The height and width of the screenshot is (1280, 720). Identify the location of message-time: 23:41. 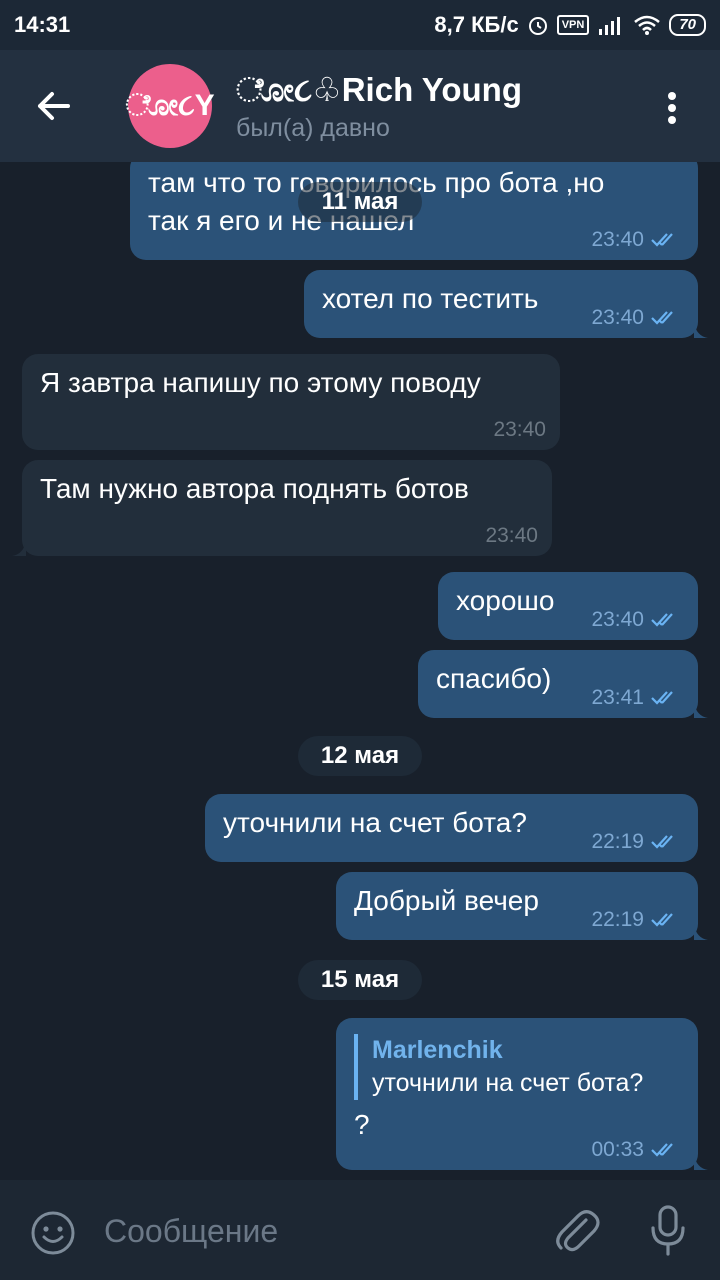
(617, 697).